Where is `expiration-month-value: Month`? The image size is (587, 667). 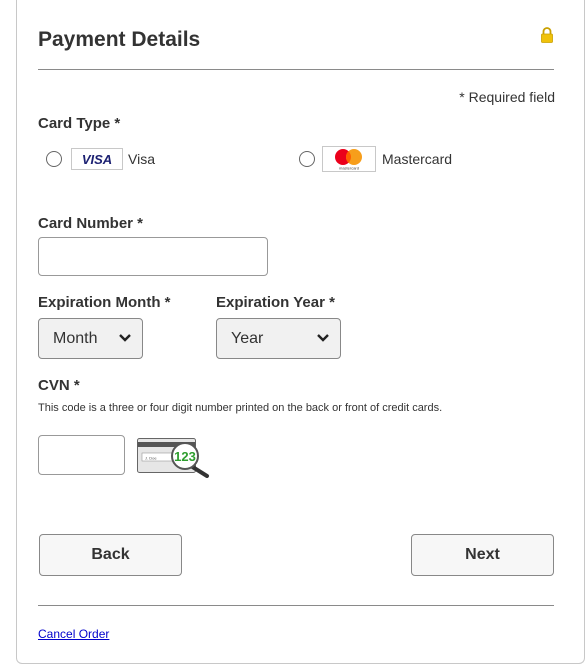 expiration-month-value: Month is located at coordinates (75, 338).